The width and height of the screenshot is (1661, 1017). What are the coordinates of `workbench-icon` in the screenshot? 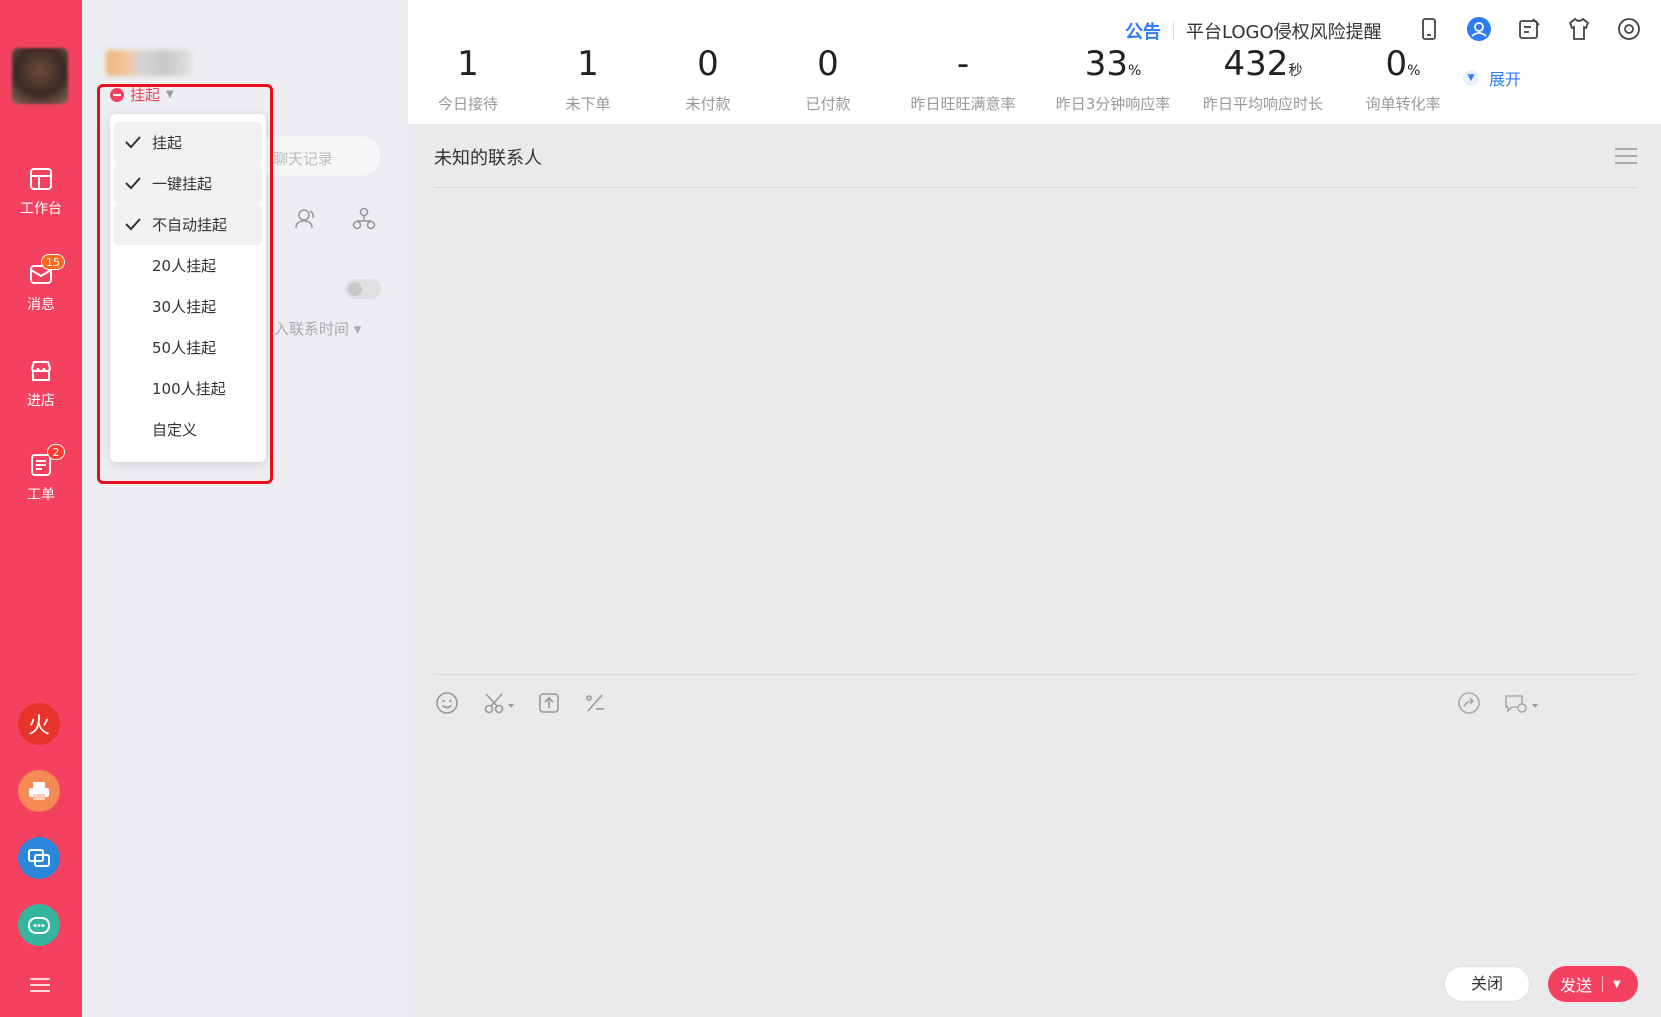 It's located at (41, 179).